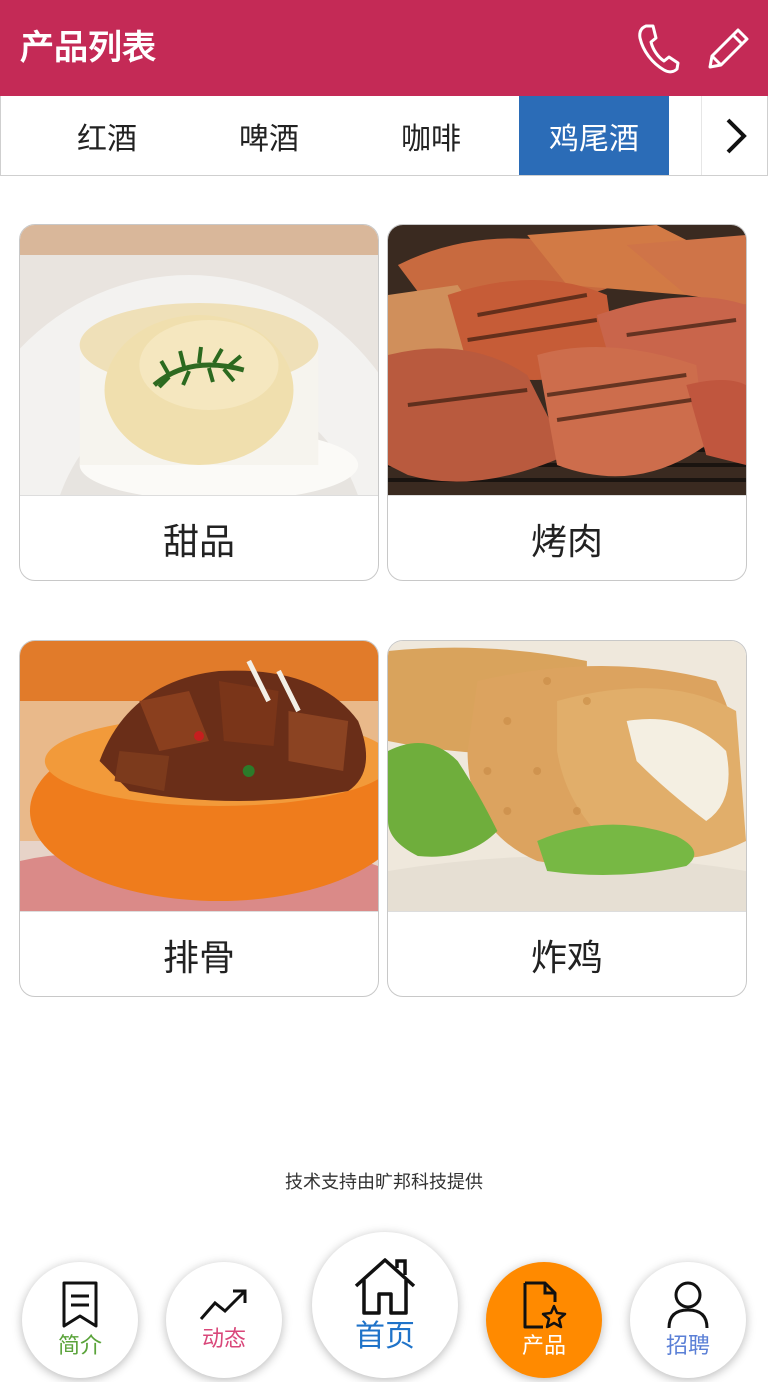 The image size is (768, 1382). What do you see at coordinates (199, 953) in the screenshot?
I see `product-label: 排骨` at bounding box center [199, 953].